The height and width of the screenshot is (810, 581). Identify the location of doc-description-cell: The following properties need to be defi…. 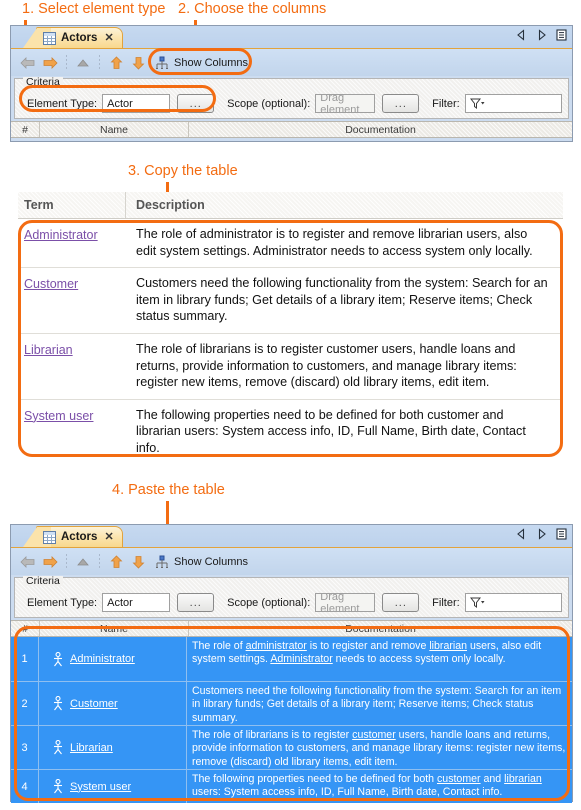
(331, 431).